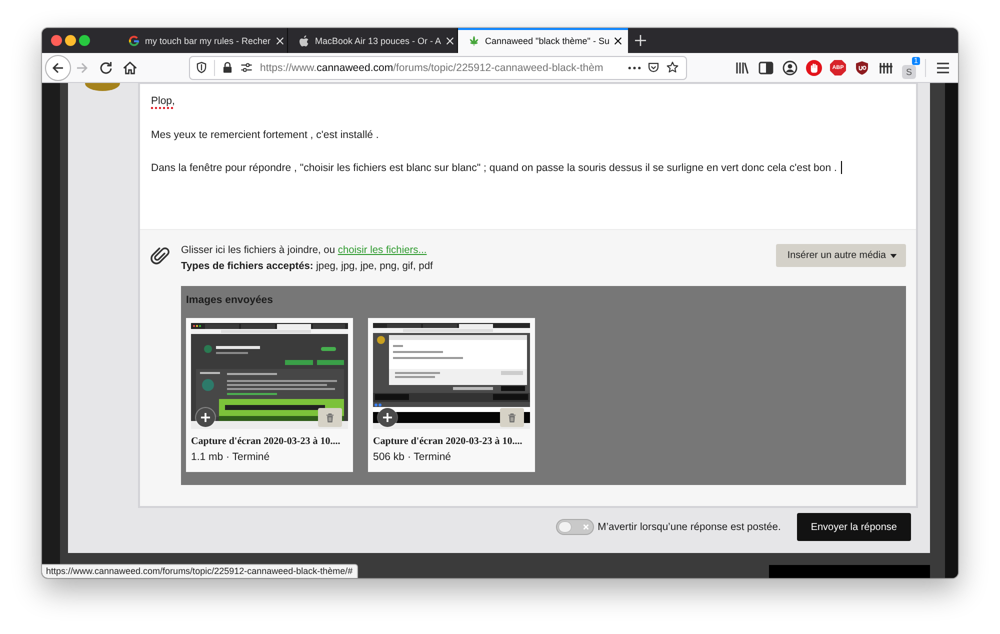 Image resolution: width=1000 pixels, height=634 pixels. Describe the element at coordinates (58, 67) in the screenshot. I see `back-button` at that location.